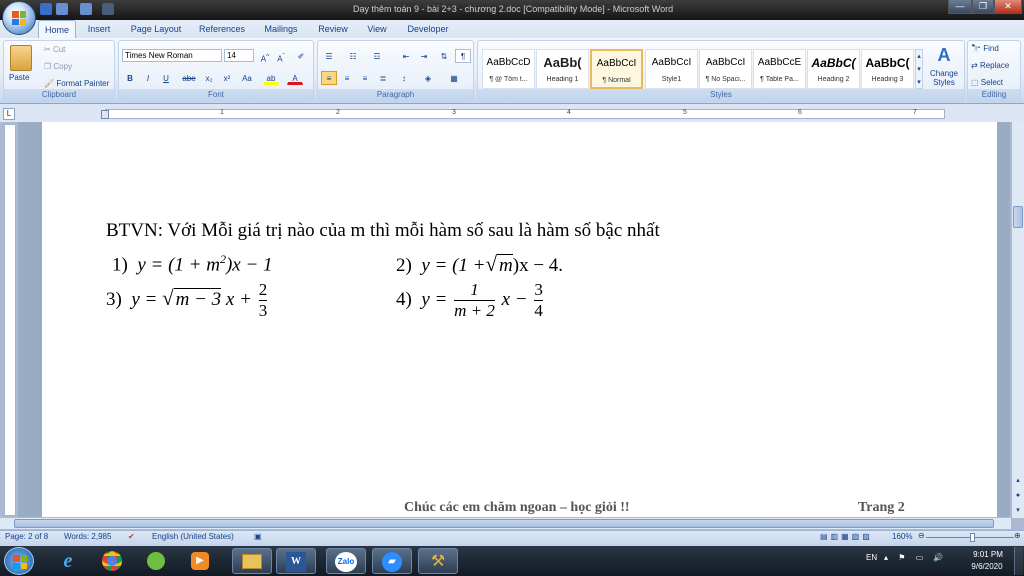  I want to click on borders-icon: ▦, so click(454, 78).